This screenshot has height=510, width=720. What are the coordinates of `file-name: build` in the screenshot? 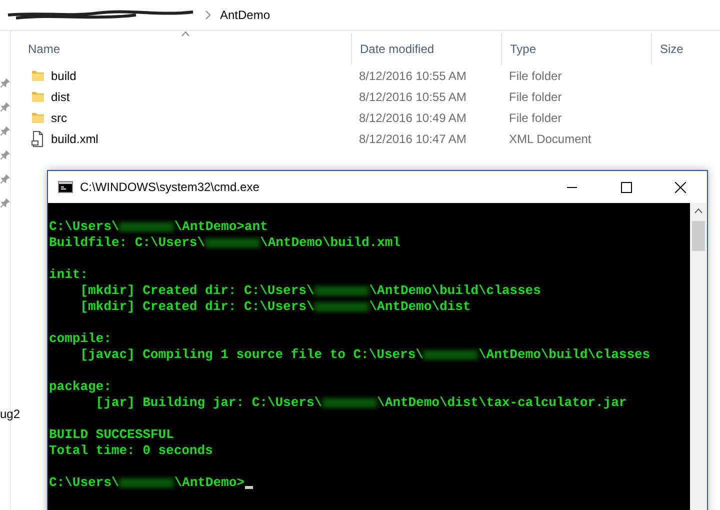 It's located at (63, 75).